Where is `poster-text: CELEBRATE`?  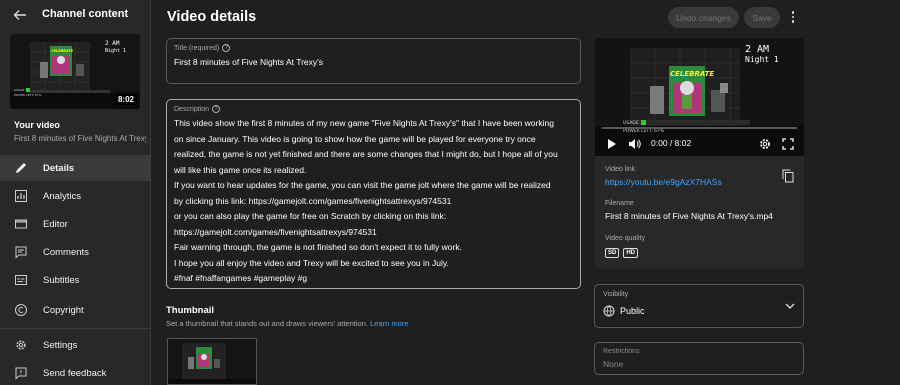
poster-text: CELEBRATE is located at coordinates (692, 74).